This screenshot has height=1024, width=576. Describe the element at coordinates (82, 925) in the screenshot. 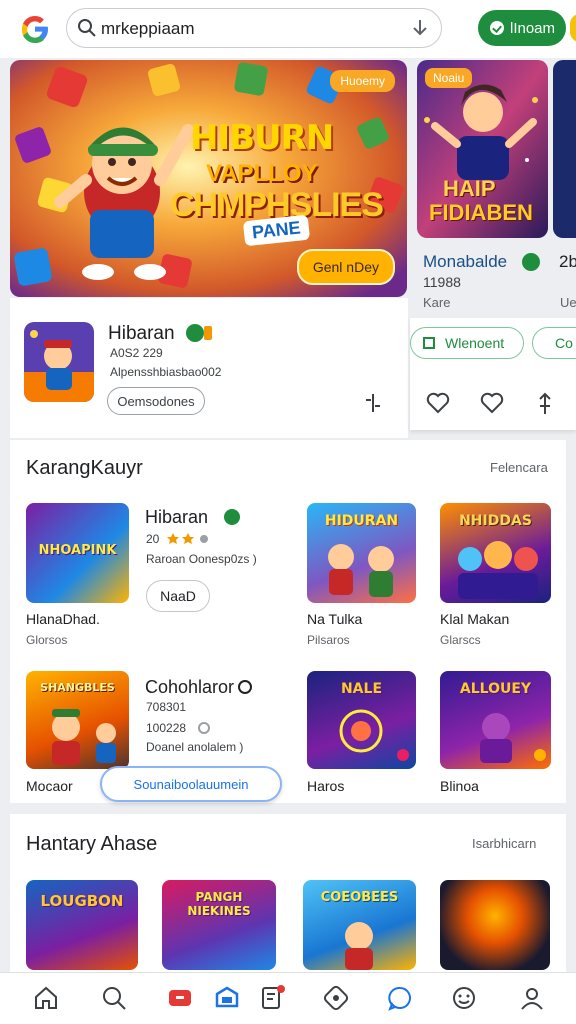

I see `app-tile: LOUGBON` at that location.